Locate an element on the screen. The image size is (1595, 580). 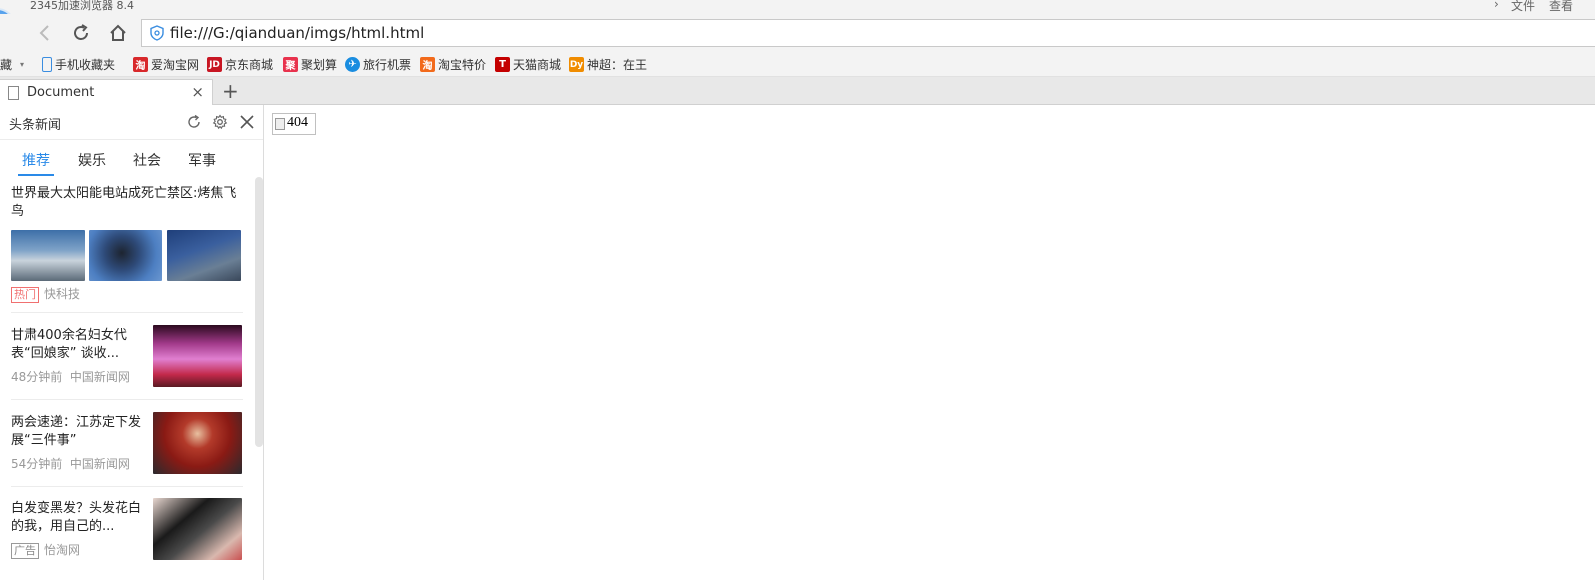
close-tab-icon: × is located at coordinates (197, 92).